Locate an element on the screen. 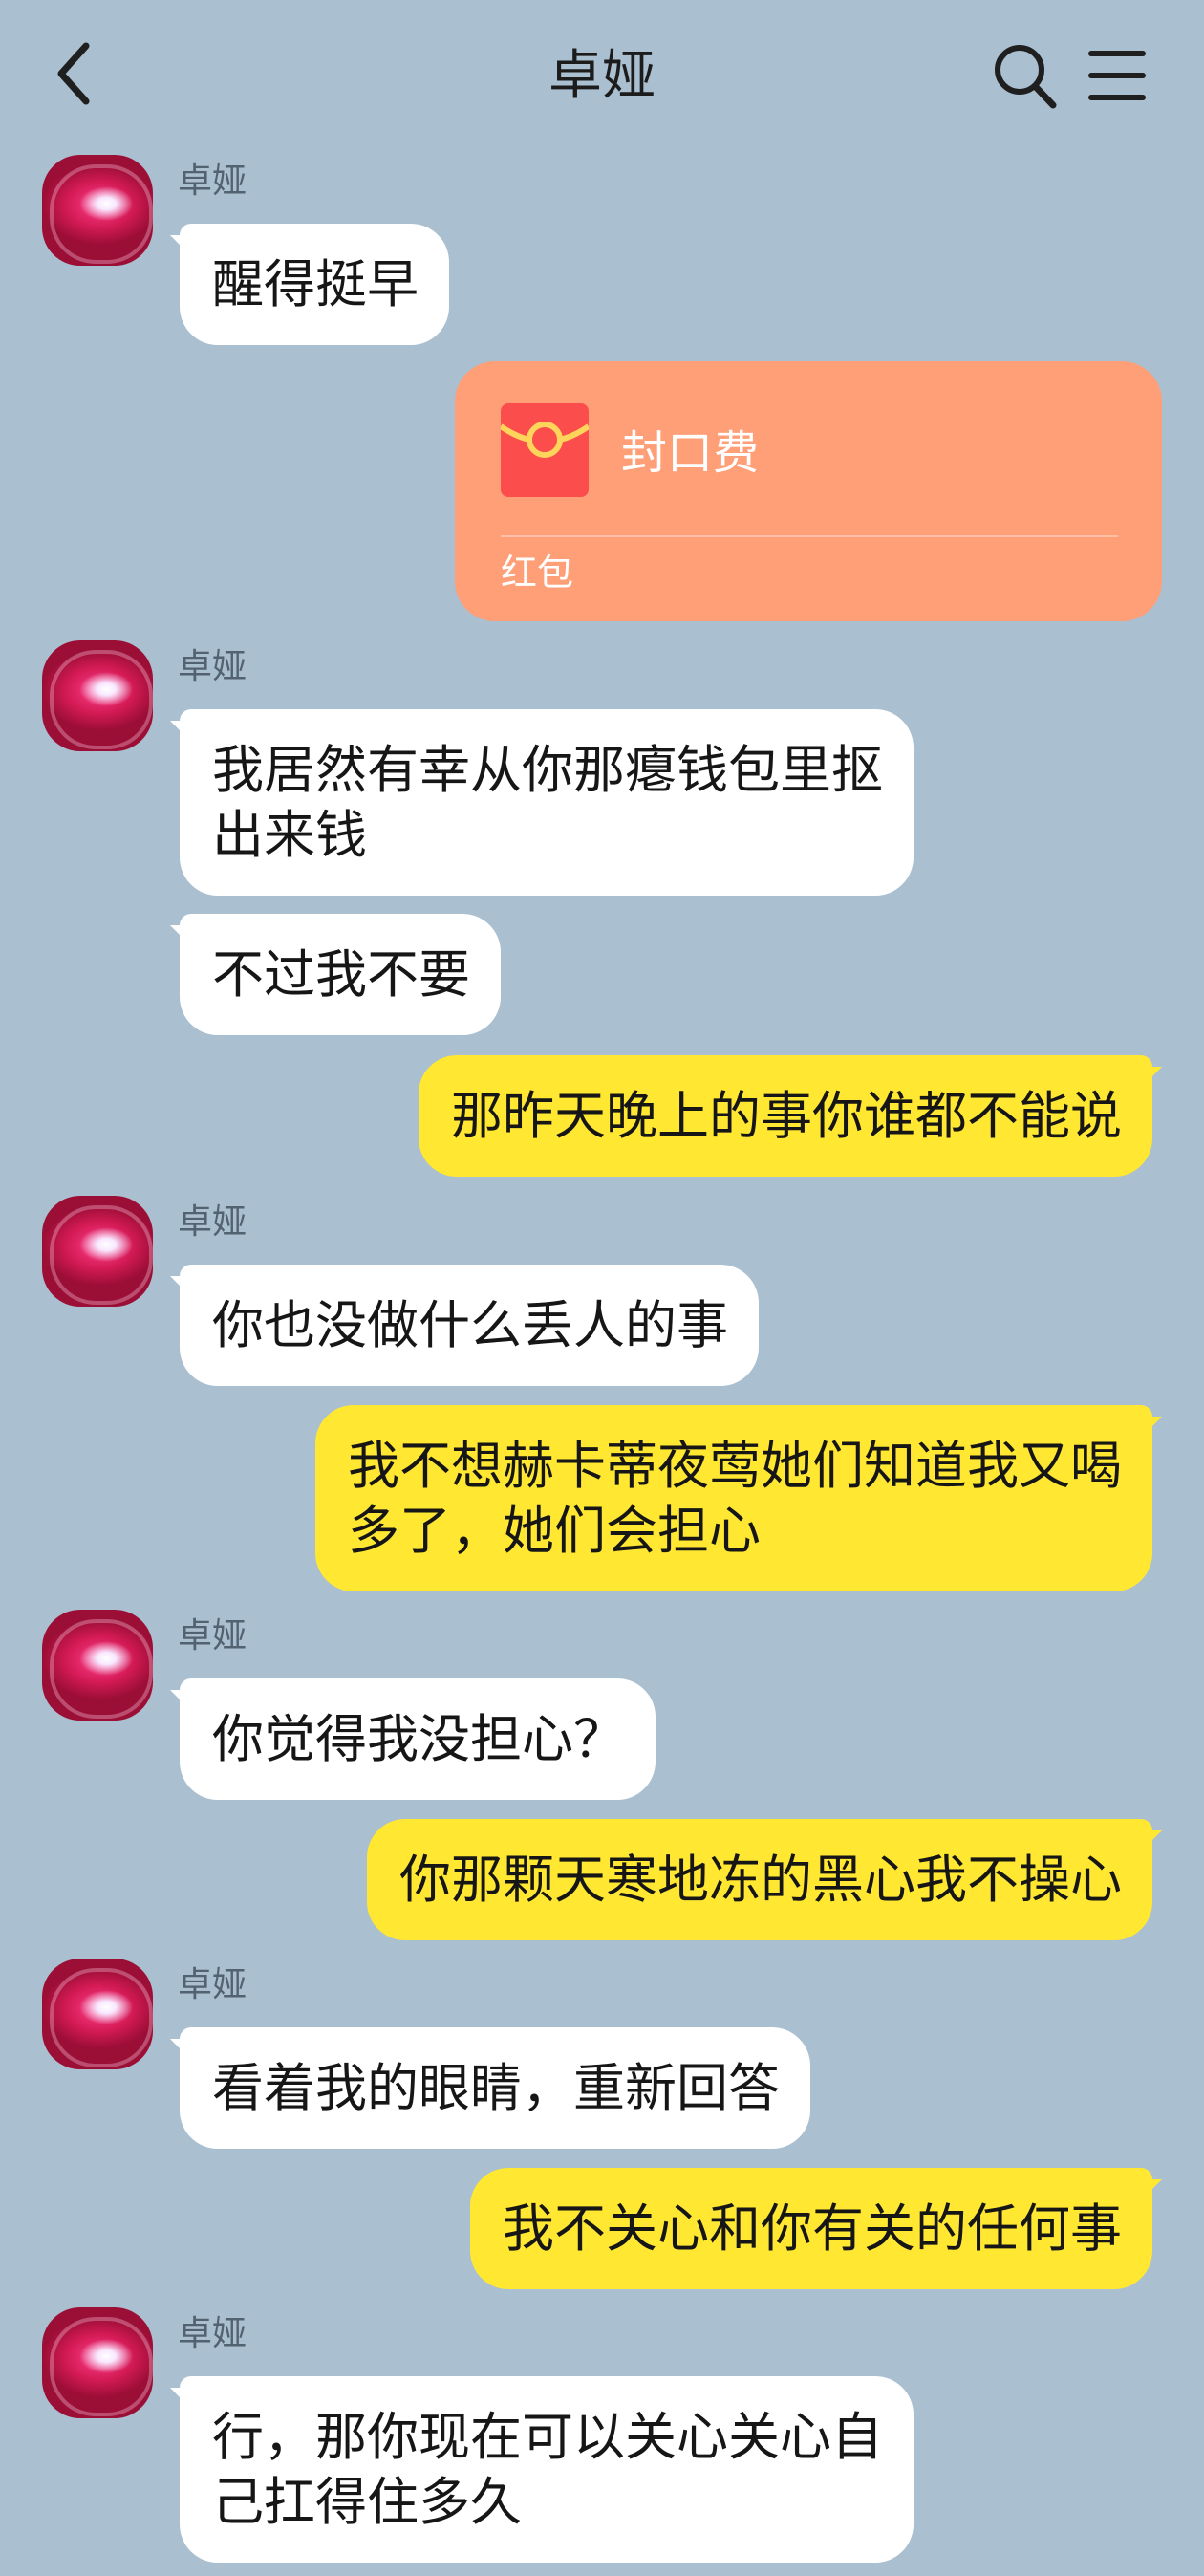  incoming-message-bubble: 不过我不要 is located at coordinates (341, 974).